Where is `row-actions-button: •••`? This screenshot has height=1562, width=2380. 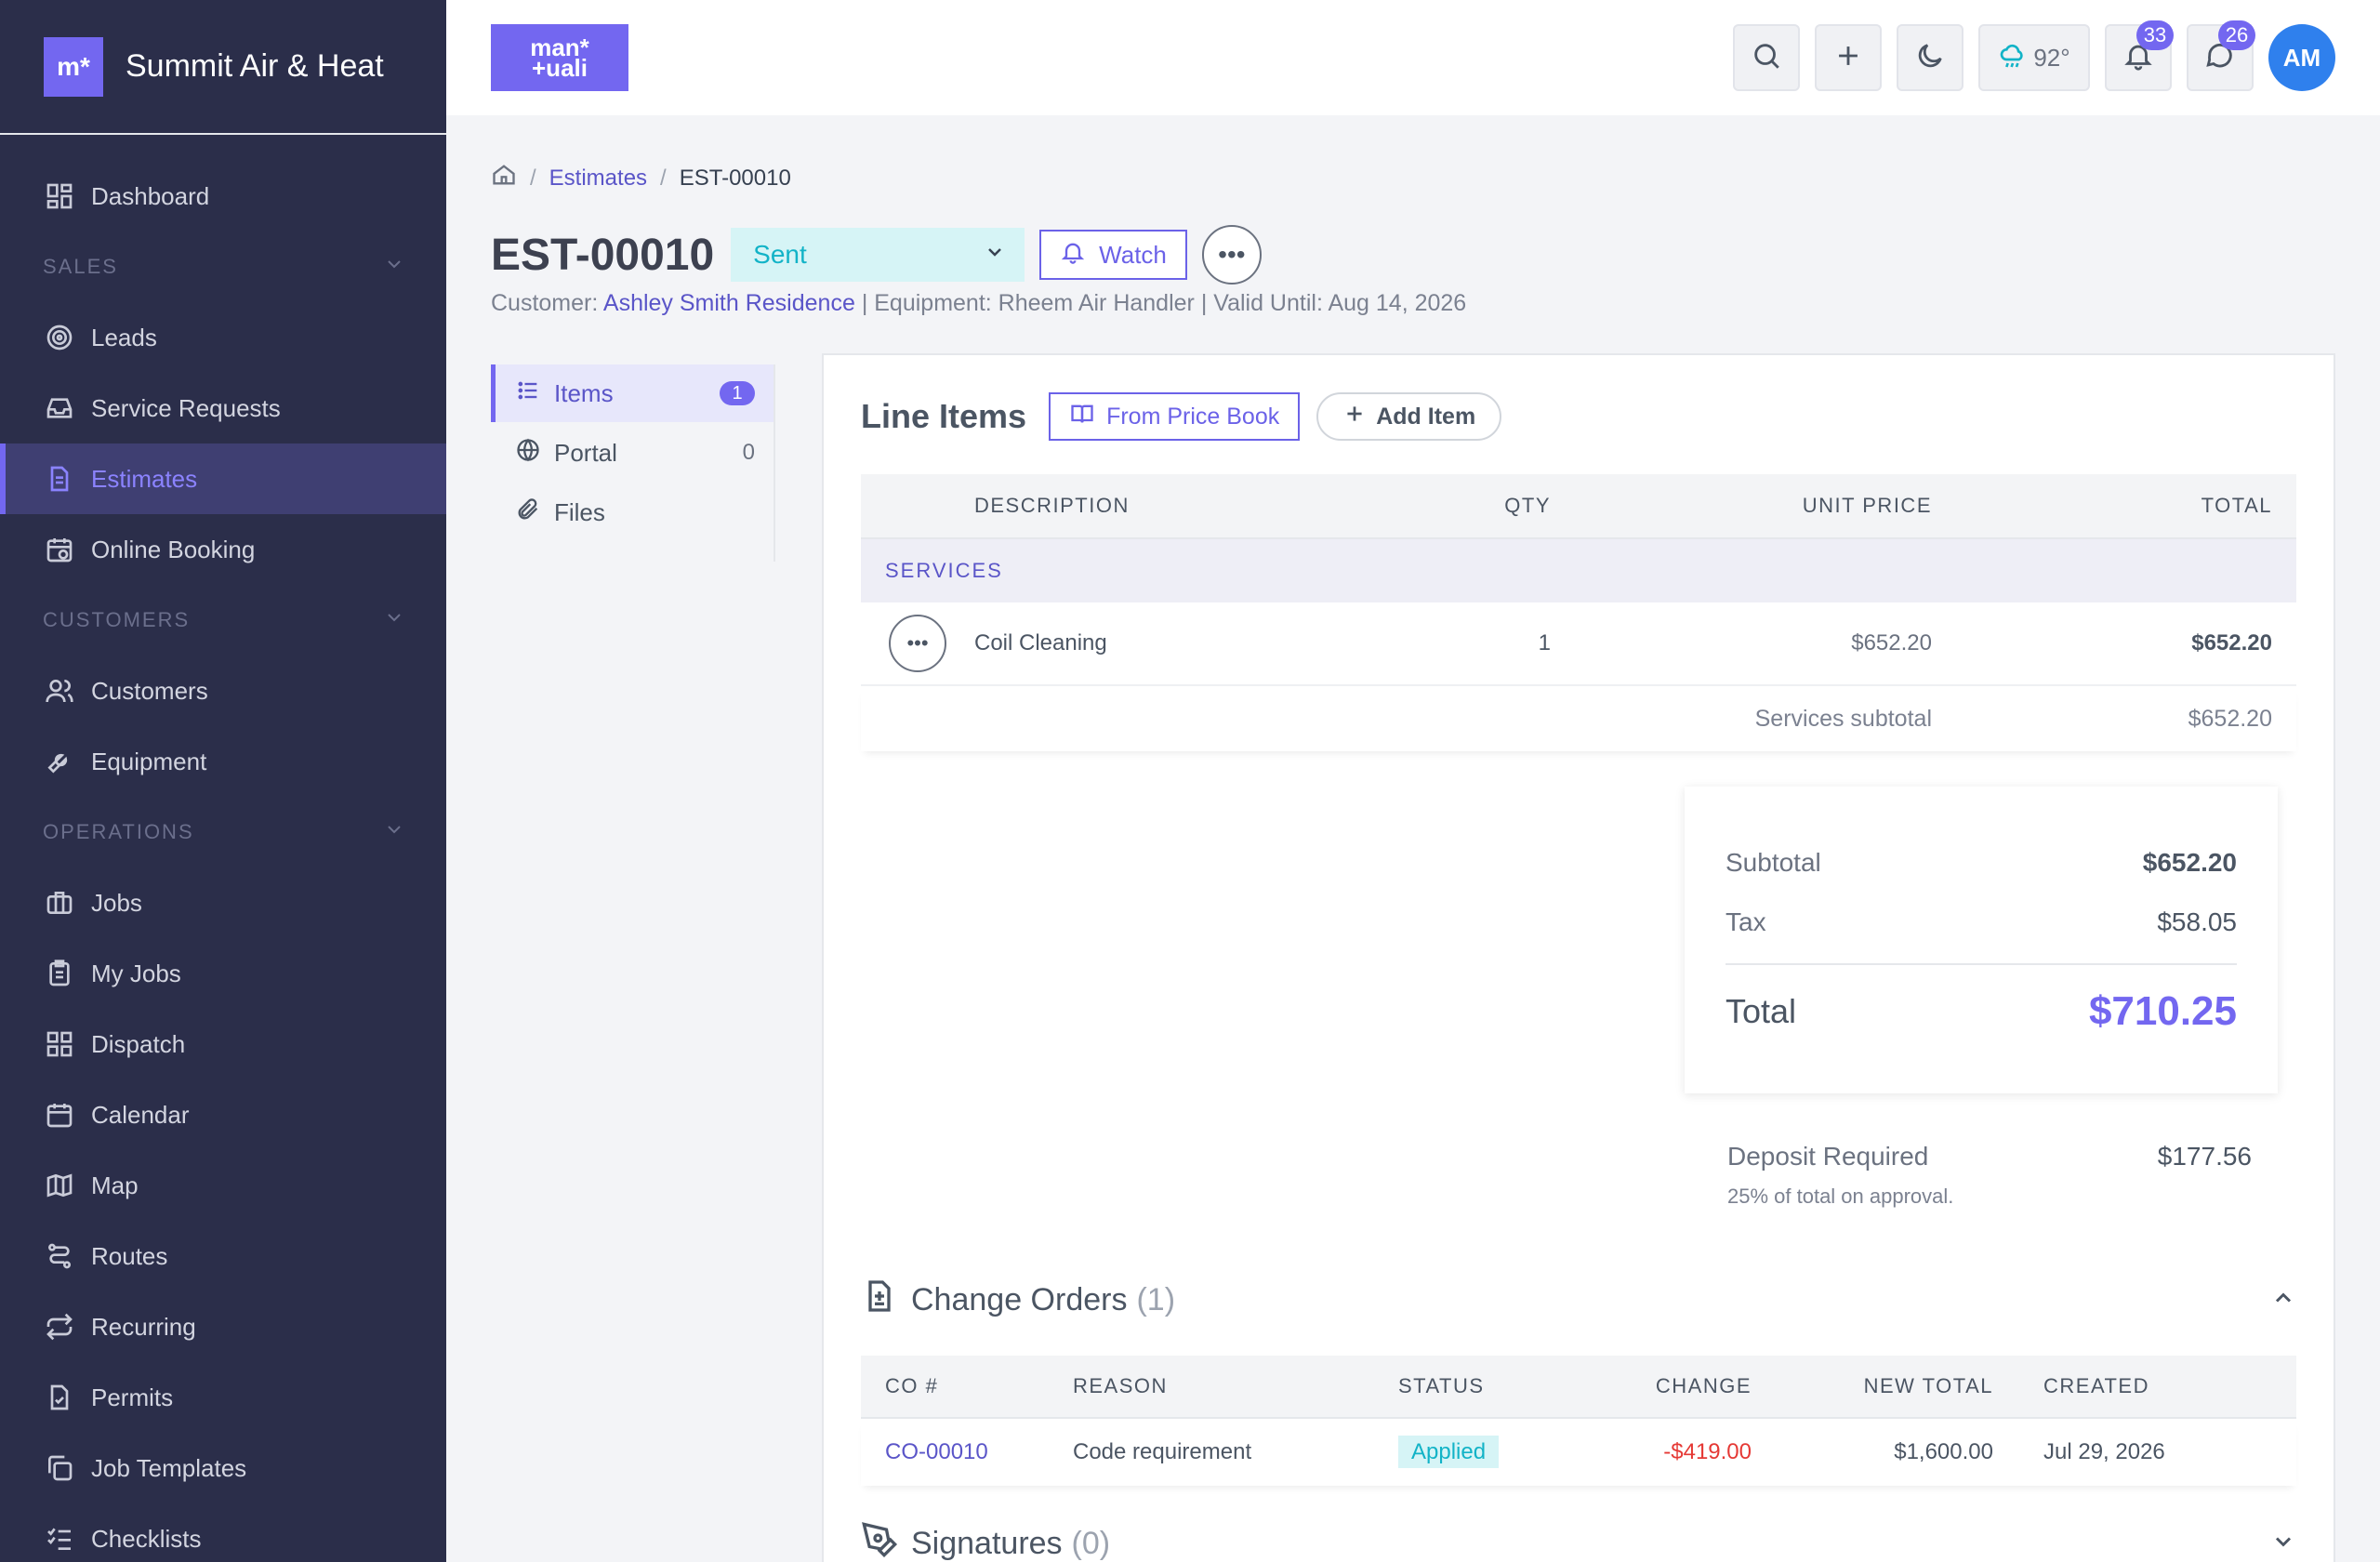
row-actions-button: ••• is located at coordinates (917, 643).